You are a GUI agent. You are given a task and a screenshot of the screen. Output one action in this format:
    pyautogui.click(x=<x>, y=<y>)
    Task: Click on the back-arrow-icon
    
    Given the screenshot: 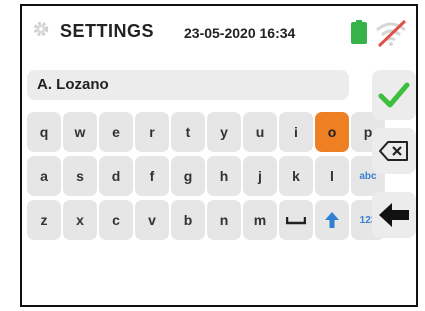 What is the action you would take?
    pyautogui.click(x=394, y=215)
    